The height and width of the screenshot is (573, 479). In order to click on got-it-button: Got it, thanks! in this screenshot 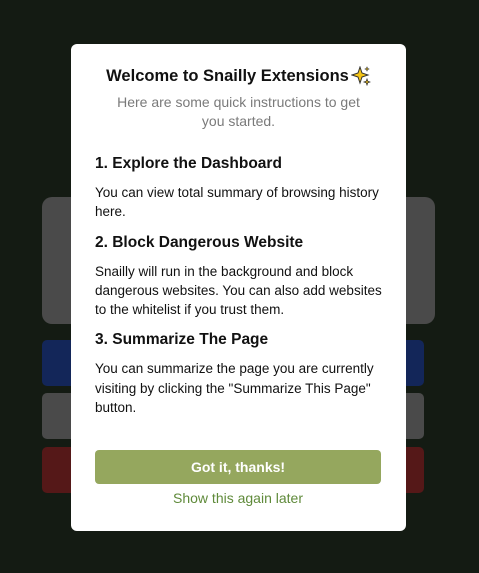, I will do `click(238, 467)`.